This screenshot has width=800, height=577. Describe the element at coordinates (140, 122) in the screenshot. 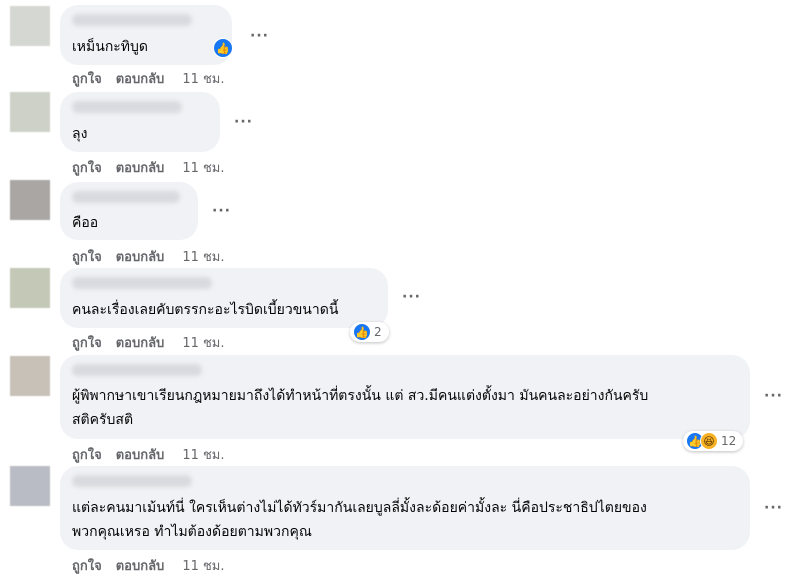

I see `comment-bubble: ลุง` at that location.